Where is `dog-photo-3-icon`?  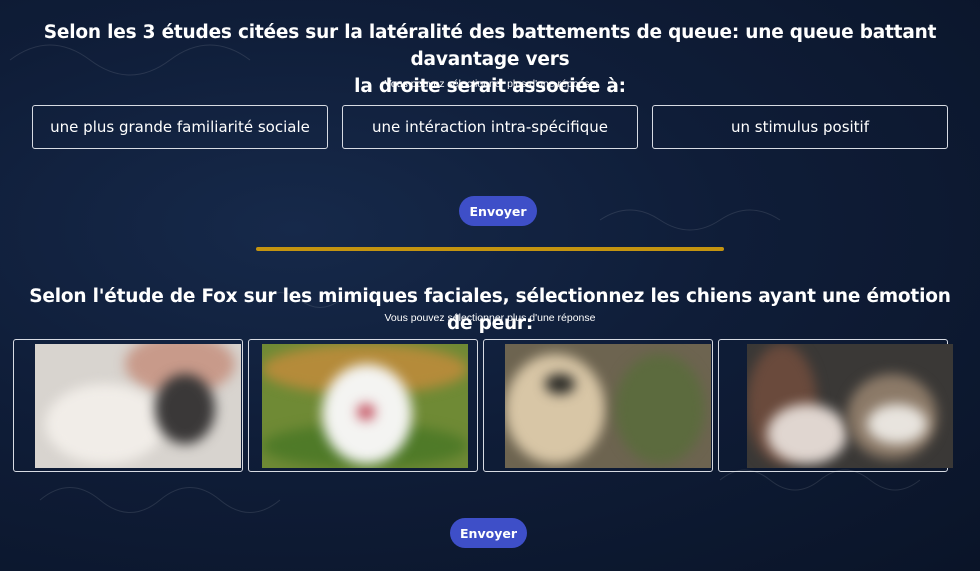 dog-photo-3-icon is located at coordinates (608, 406).